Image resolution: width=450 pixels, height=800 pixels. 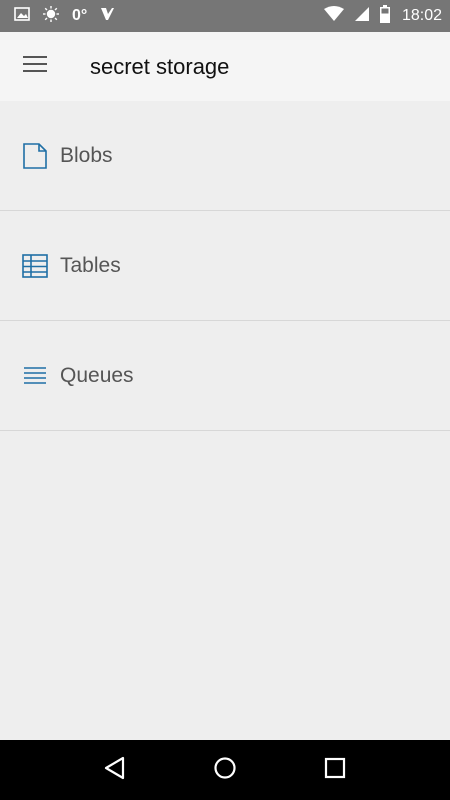 I want to click on list-item-queues: Queues, so click(x=225, y=376).